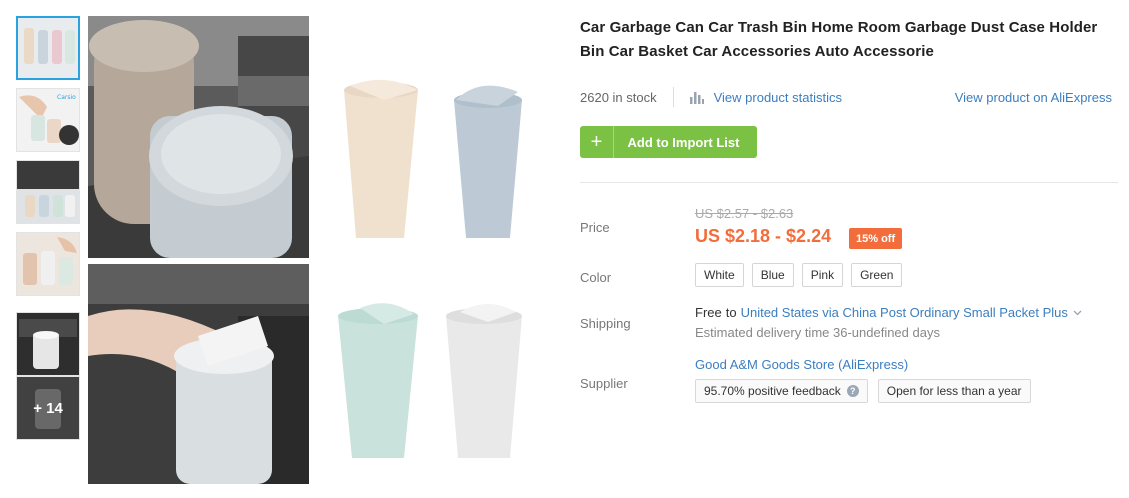 This screenshot has width=1129, height=498. Describe the element at coordinates (604, 383) in the screenshot. I see `supplier-label: Supplier` at that location.